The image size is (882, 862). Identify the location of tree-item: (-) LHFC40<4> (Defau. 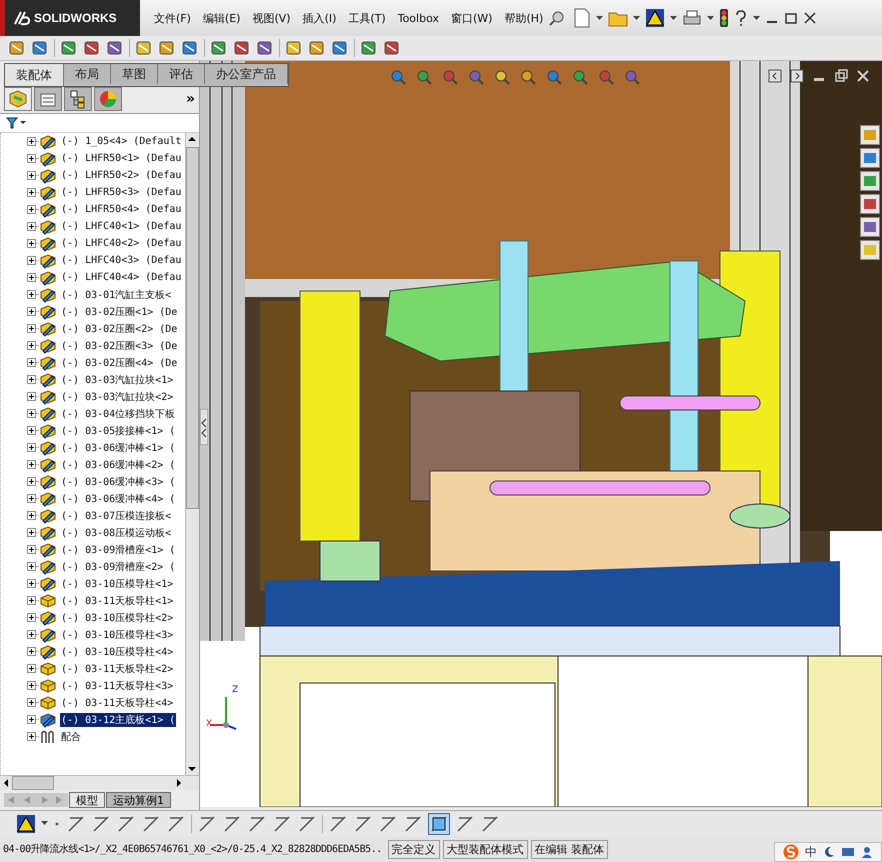
(121, 277).